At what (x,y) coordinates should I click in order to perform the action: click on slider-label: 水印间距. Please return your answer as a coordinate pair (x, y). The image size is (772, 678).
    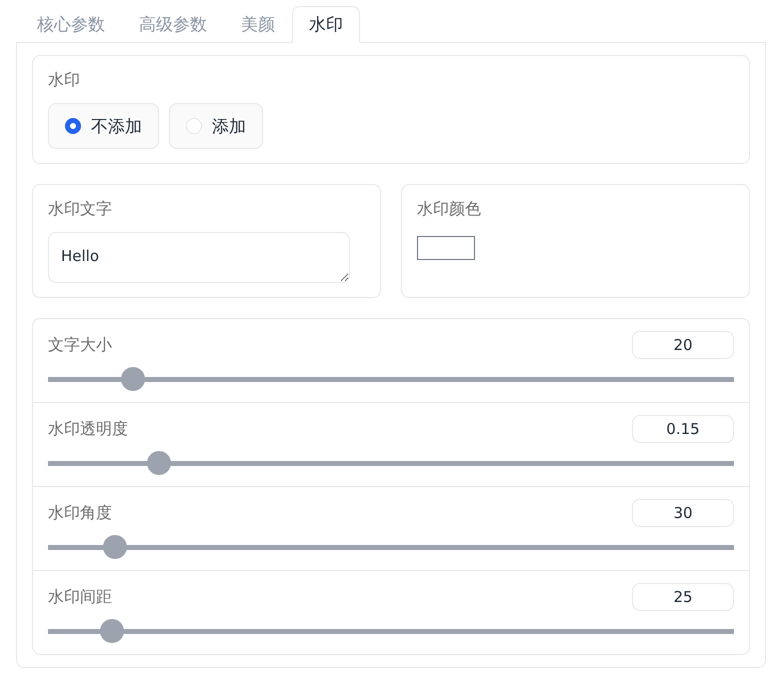
    Looking at the image, I should click on (80, 597).